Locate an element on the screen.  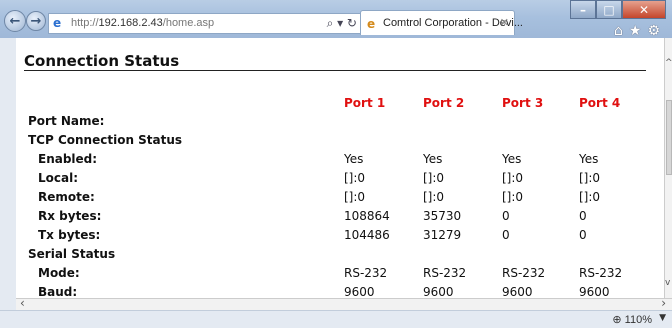
port-2-value: RS-232 is located at coordinates (445, 273).